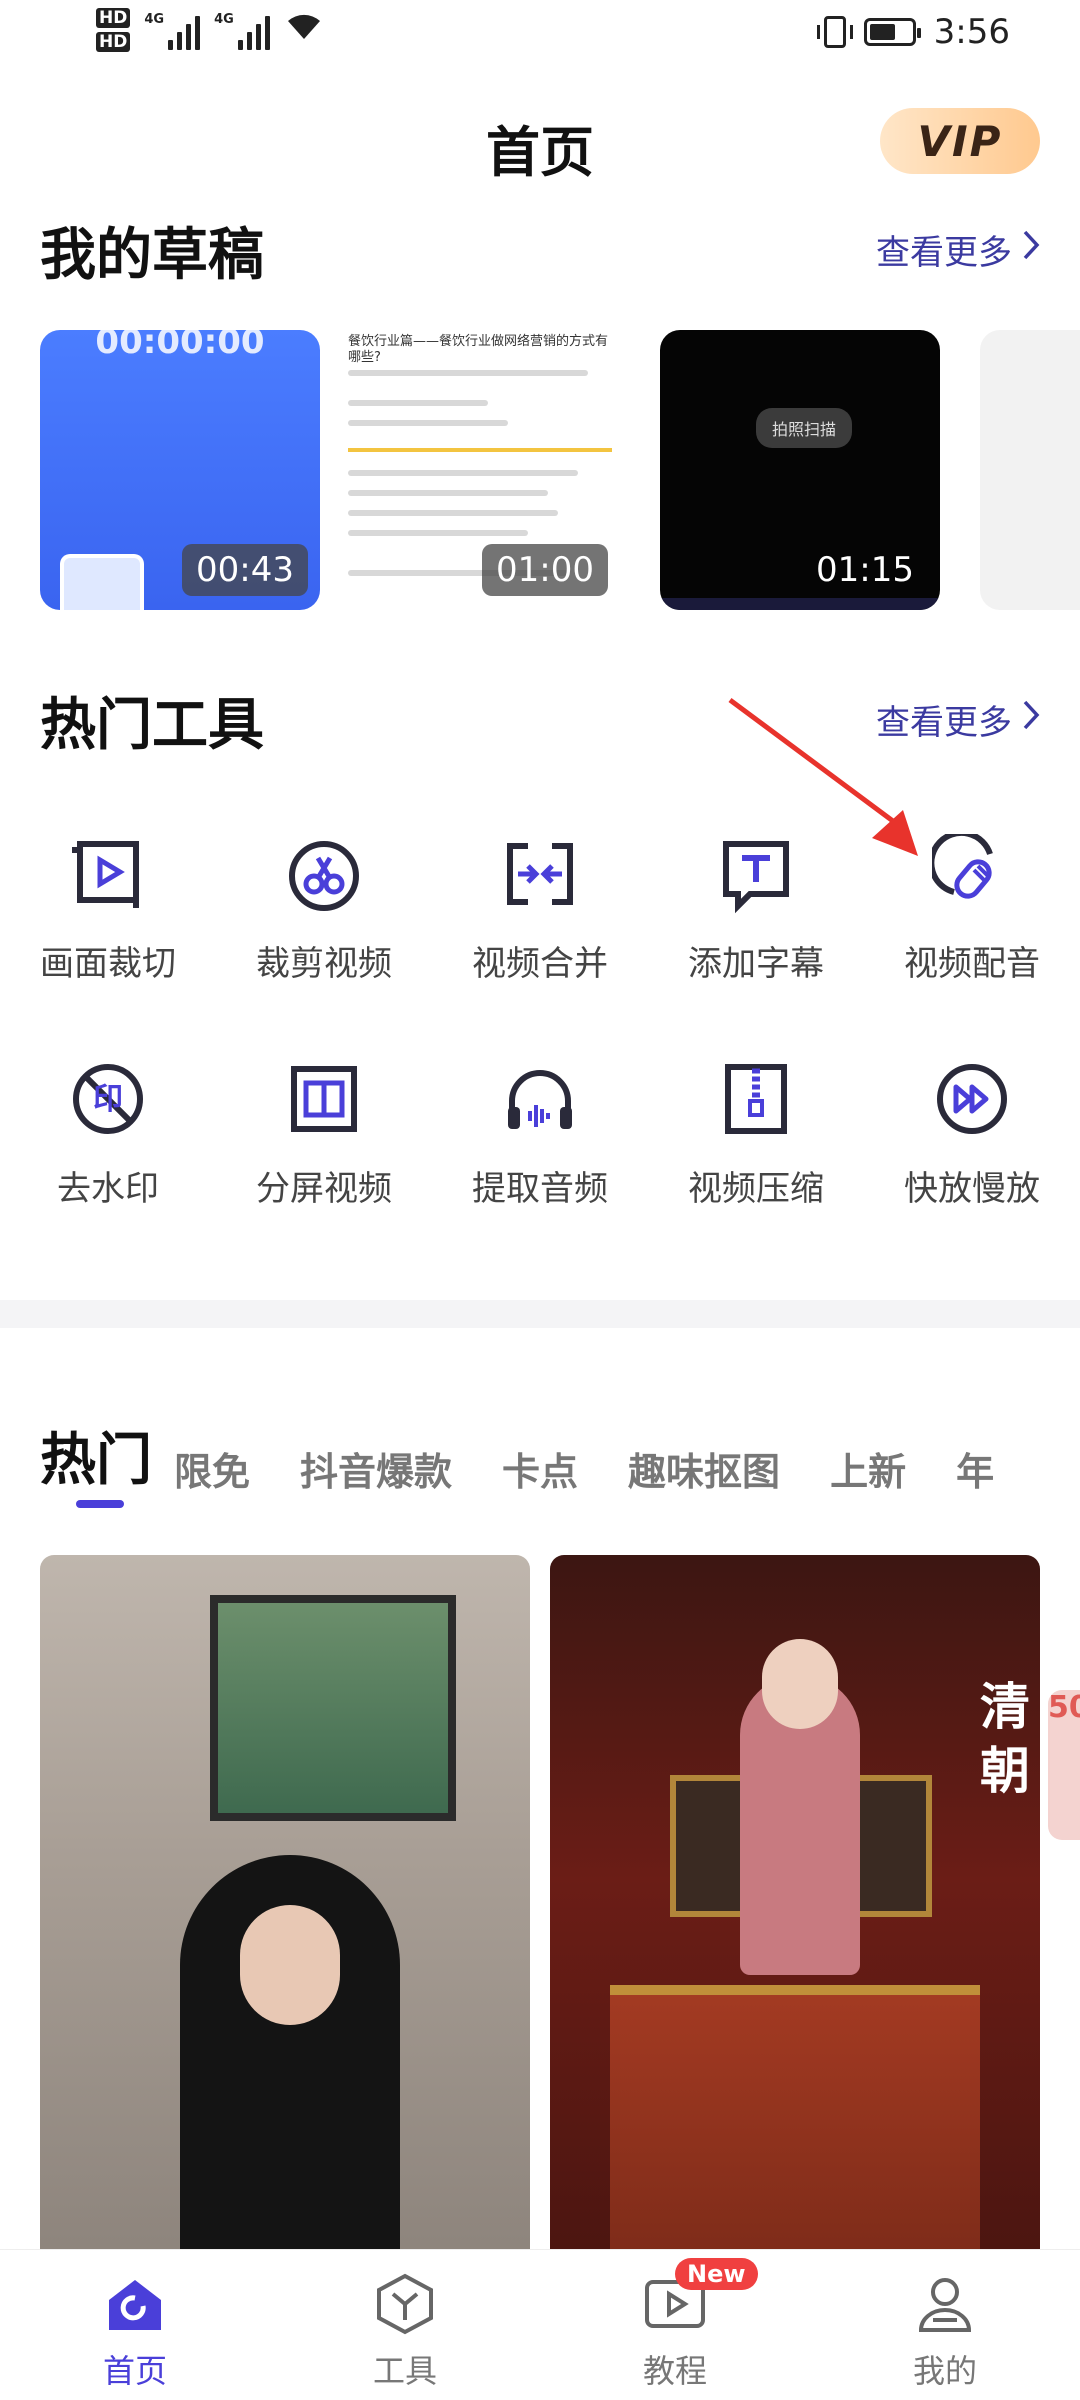 This screenshot has height=2400, width=1080. I want to click on new-badge: New, so click(716, 2274).